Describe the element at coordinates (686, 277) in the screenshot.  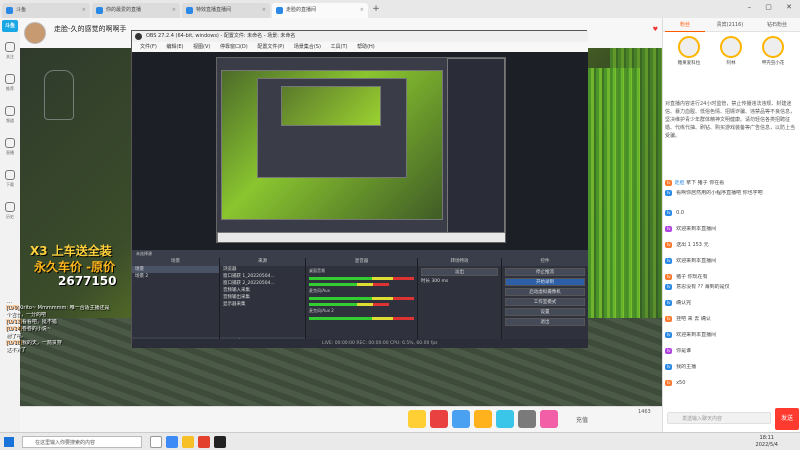
I see `chat-line: lv 猪子 你现在有` at that location.